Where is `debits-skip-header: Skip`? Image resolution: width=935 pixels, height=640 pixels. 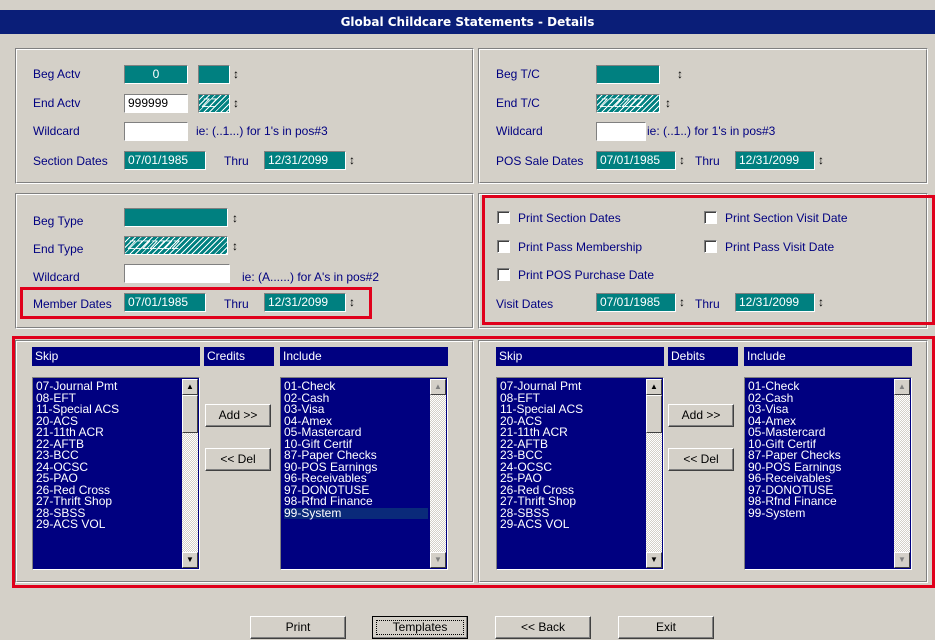 debits-skip-header: Skip is located at coordinates (580, 356).